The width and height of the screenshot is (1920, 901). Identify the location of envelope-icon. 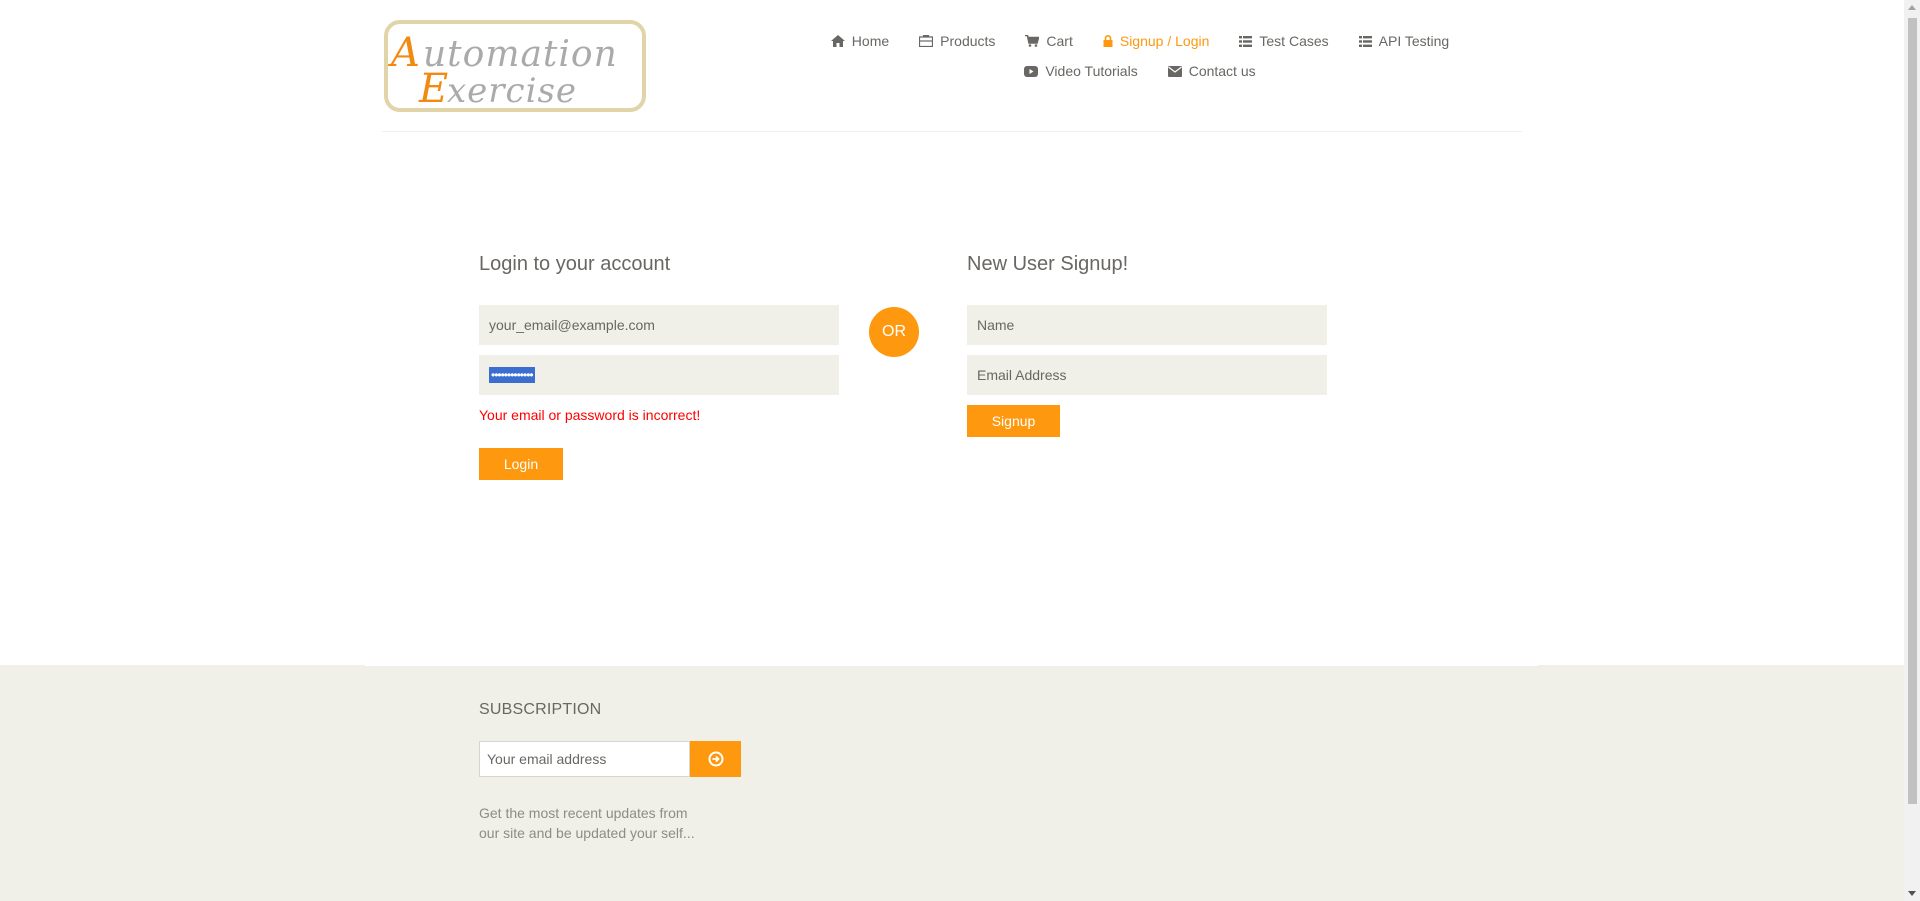
(1174, 71).